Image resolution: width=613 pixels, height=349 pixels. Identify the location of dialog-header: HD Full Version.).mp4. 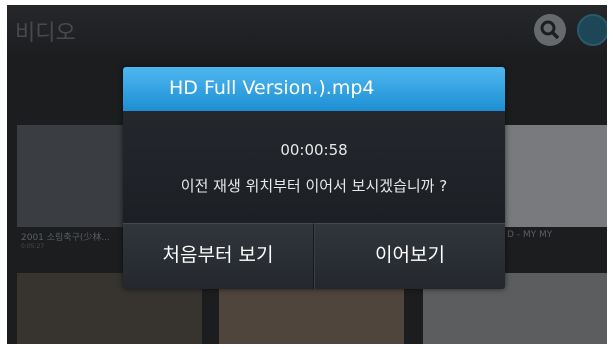
(314, 89).